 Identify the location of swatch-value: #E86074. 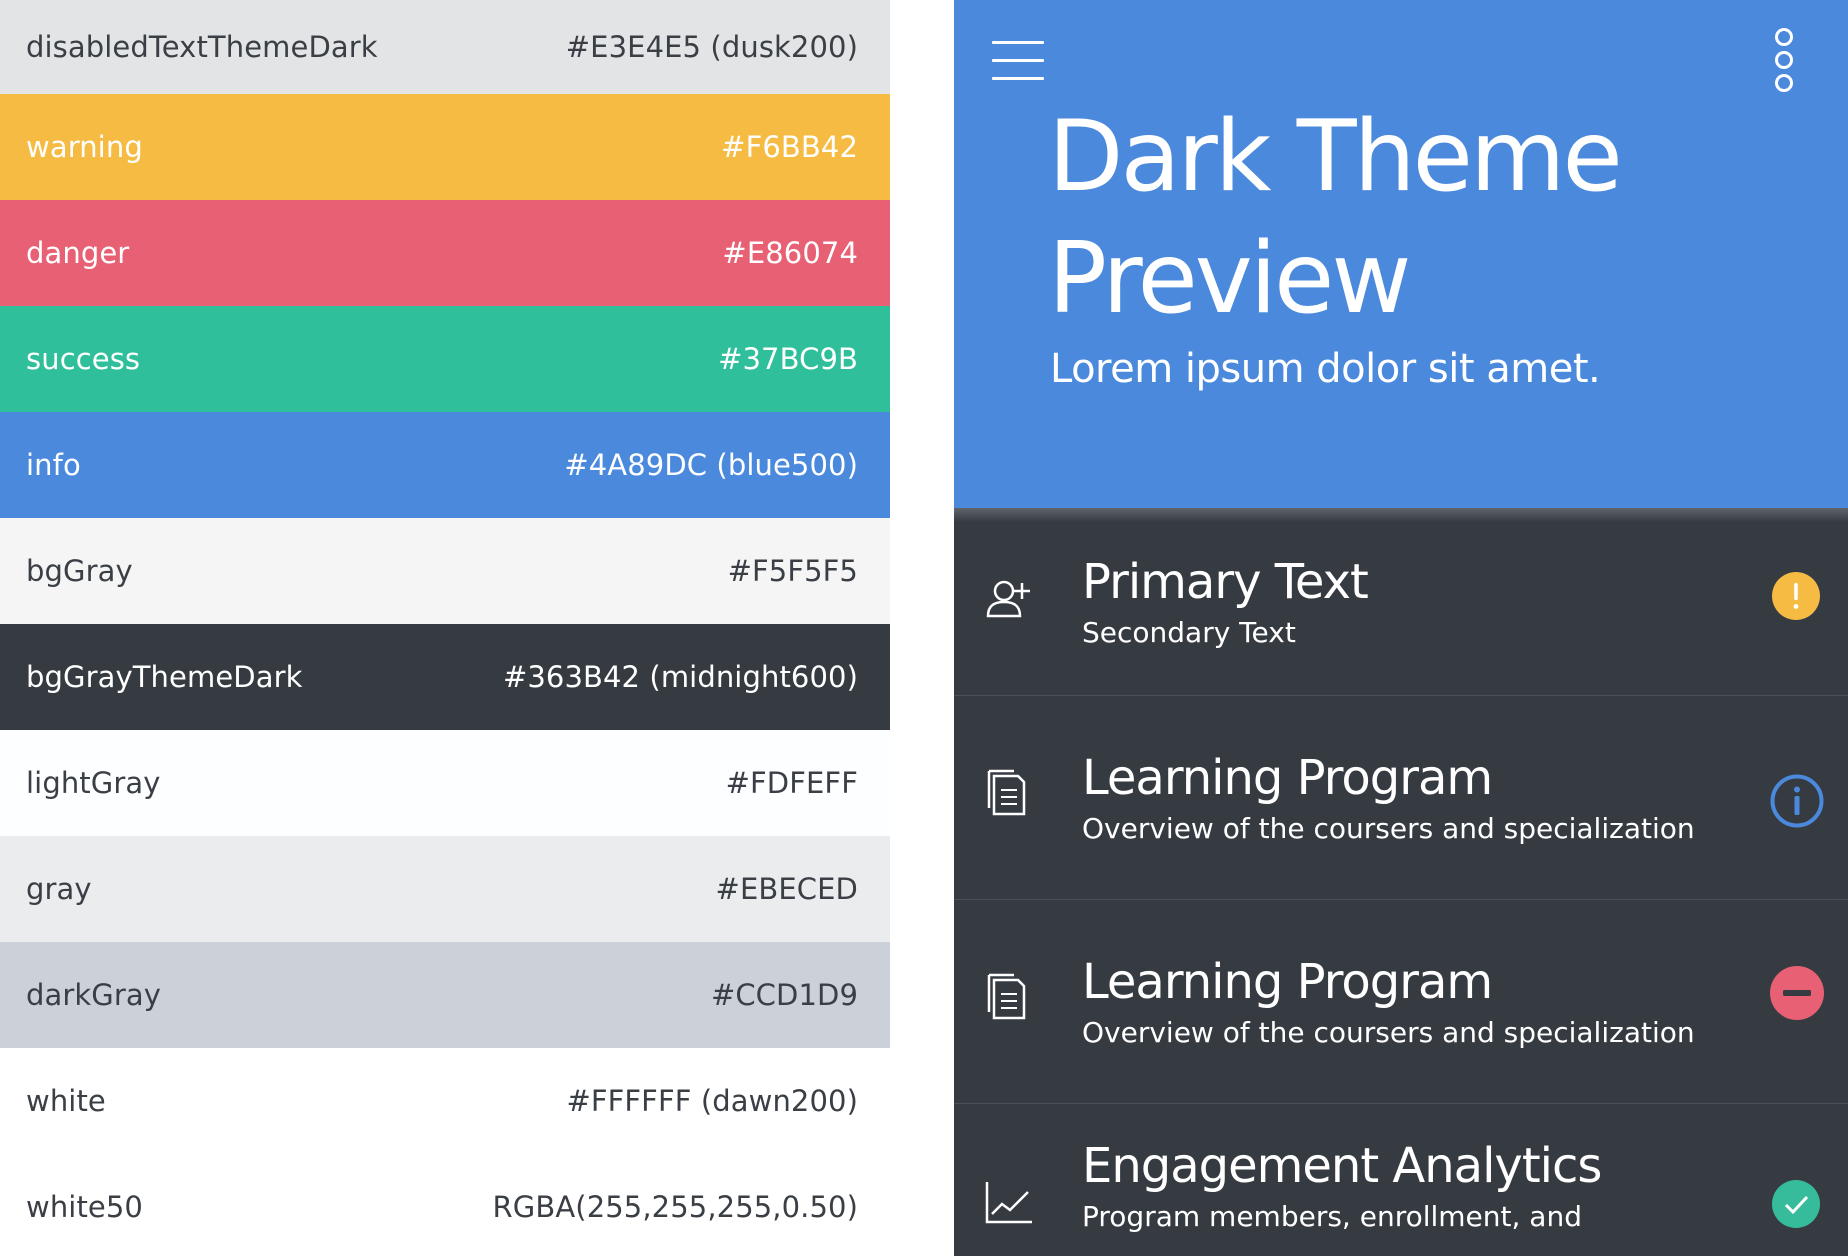
(790, 253).